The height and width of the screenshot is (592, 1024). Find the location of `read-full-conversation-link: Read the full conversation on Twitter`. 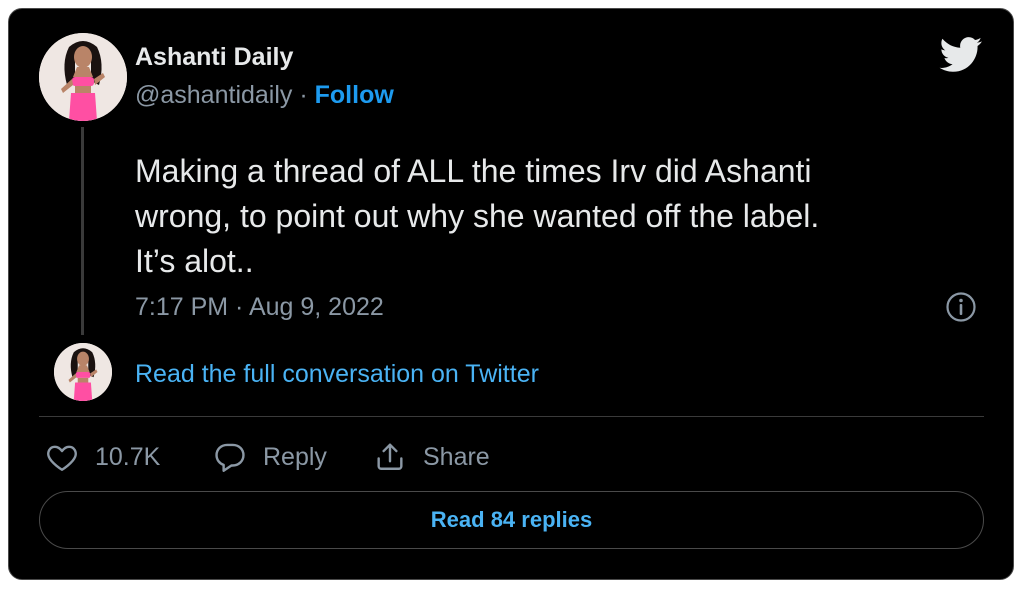

read-full-conversation-link: Read the full conversation on Twitter is located at coordinates (337, 374).